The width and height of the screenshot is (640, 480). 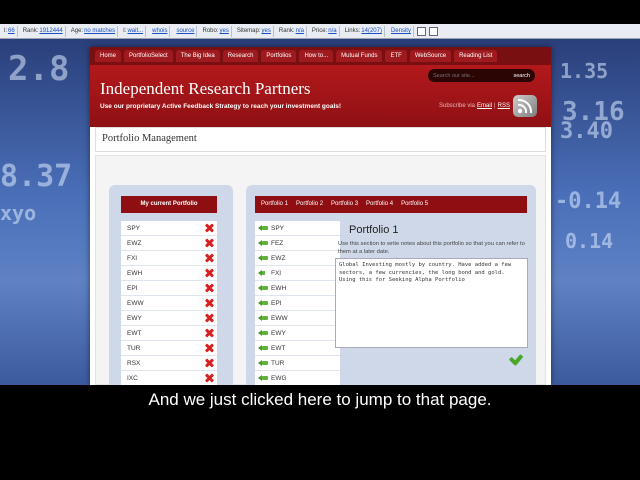 What do you see at coordinates (468, 75) in the screenshot?
I see `search-input` at bounding box center [468, 75].